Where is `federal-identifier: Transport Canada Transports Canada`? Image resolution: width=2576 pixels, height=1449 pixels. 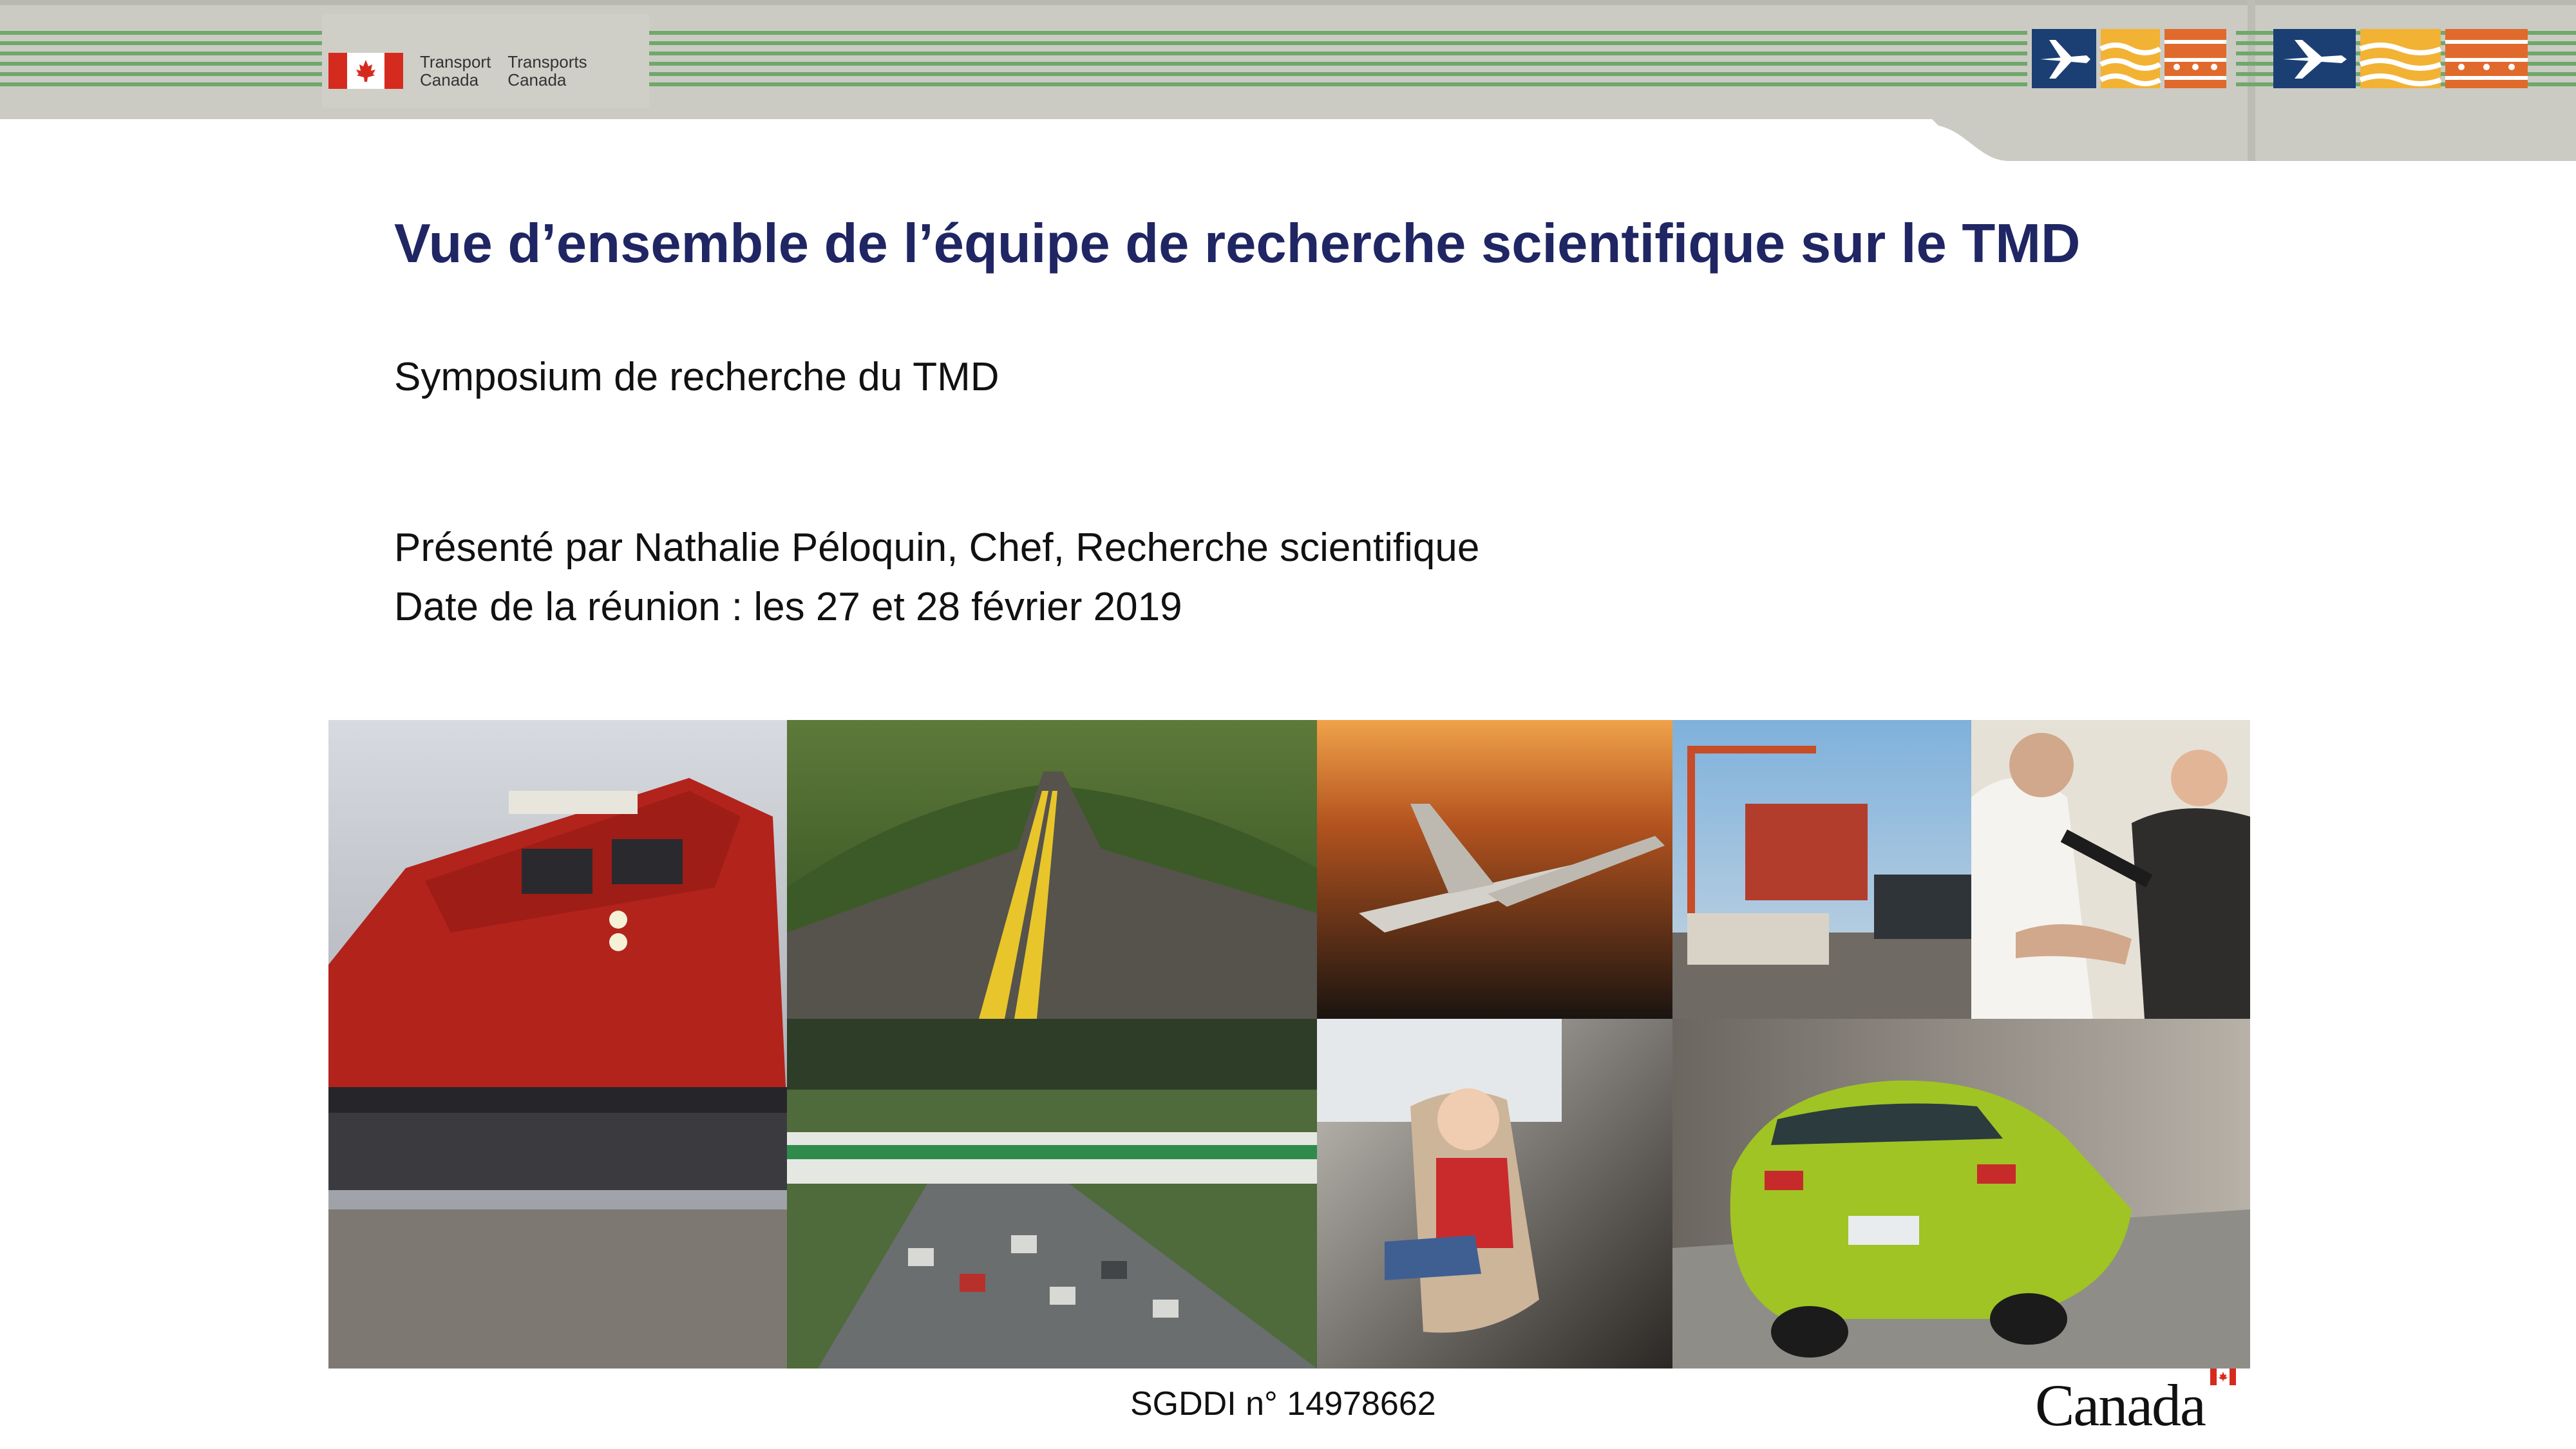
federal-identifier: Transport Canada Transports Canada is located at coordinates (480, 70).